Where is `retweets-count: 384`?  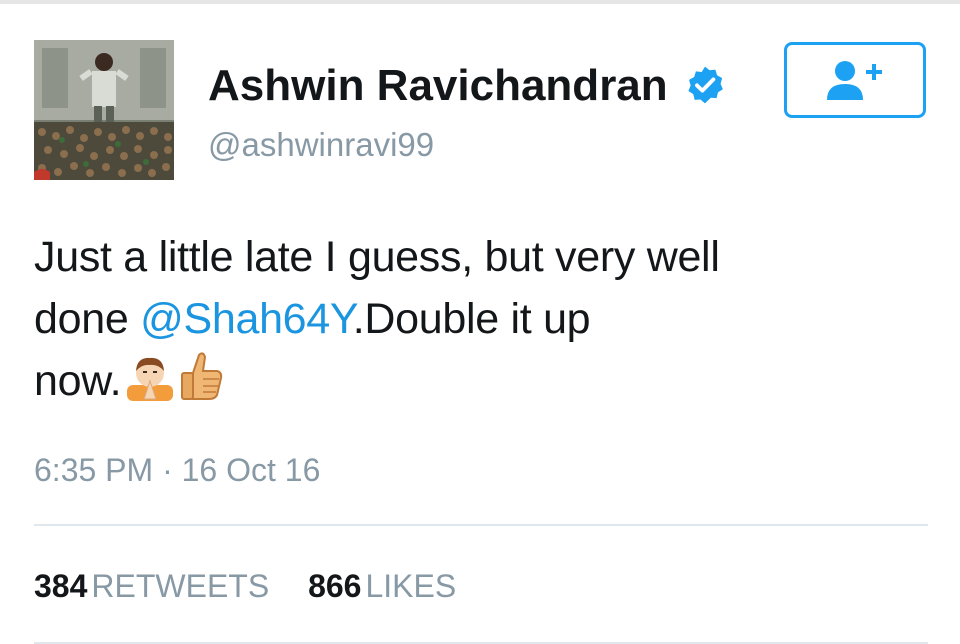
retweets-count: 384 is located at coordinates (61, 586).